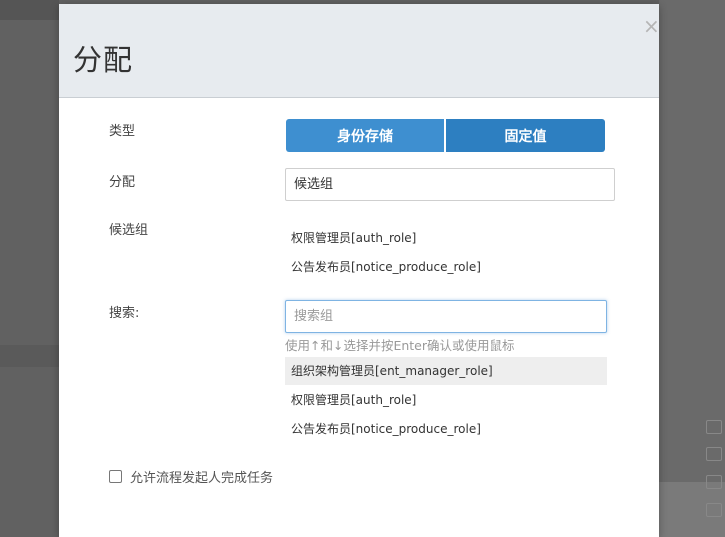  I want to click on candidate-item: 权限管理员[auth_role], so click(353, 237).